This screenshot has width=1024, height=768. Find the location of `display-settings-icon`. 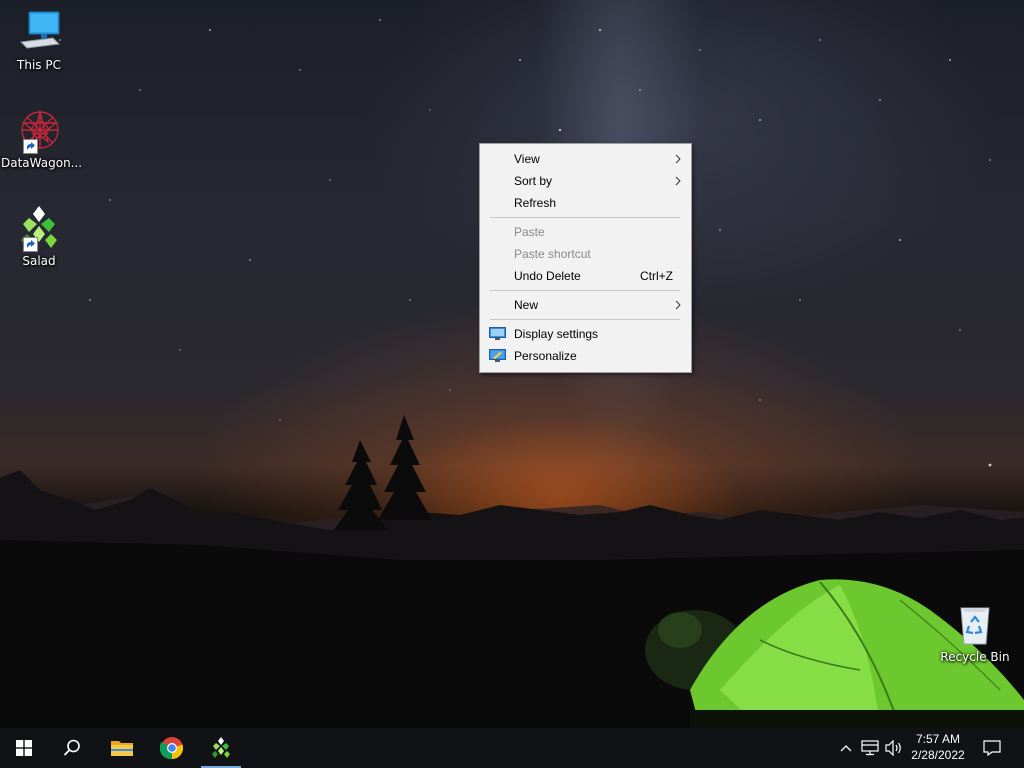

display-settings-icon is located at coordinates (497, 333).